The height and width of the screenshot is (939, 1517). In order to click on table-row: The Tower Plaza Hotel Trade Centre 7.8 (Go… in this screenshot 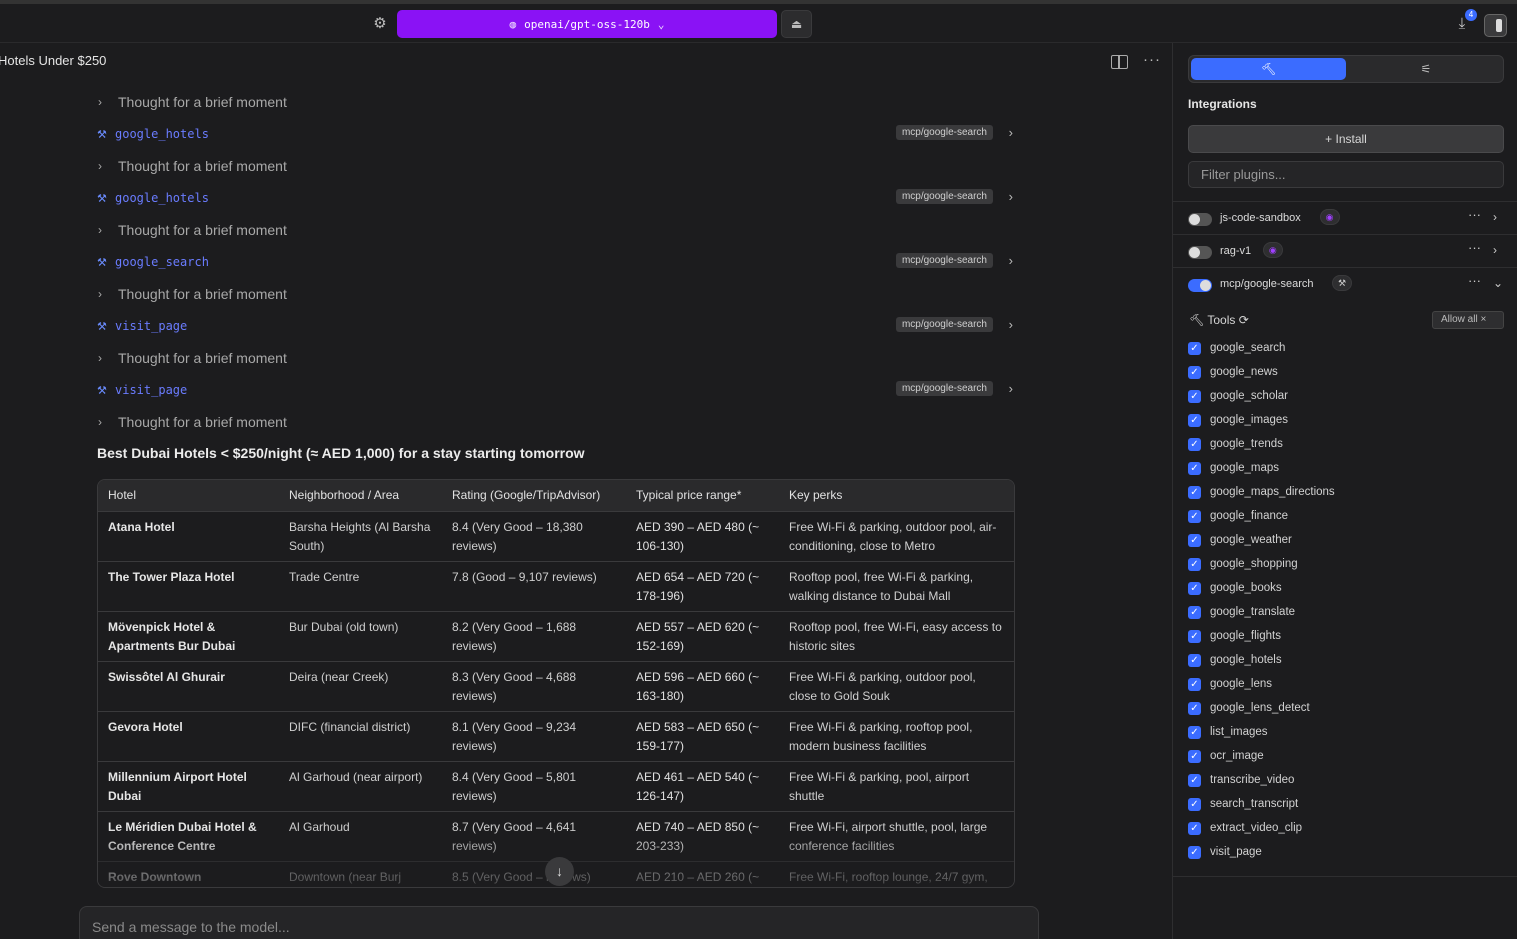, I will do `click(556, 586)`.